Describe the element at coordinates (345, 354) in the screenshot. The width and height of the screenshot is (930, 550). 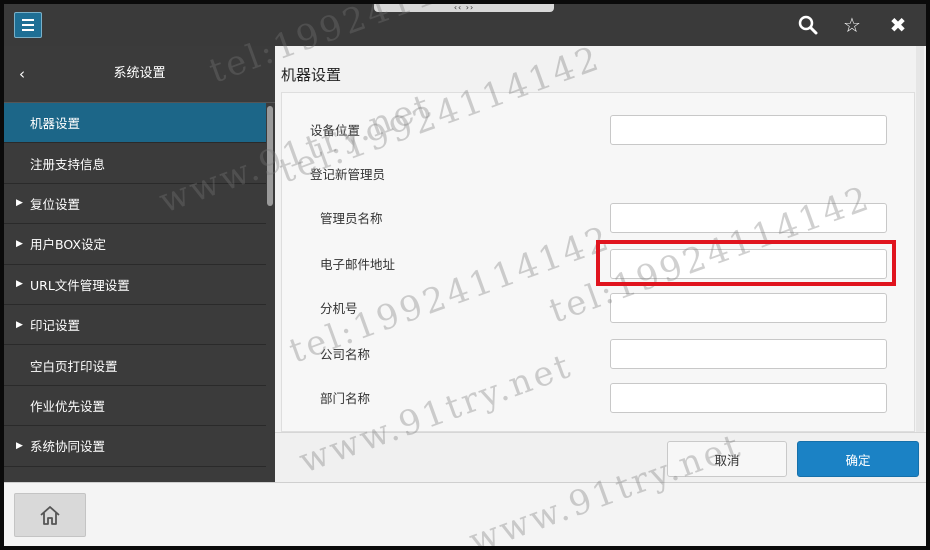
I see `field-label: 公司名称` at that location.